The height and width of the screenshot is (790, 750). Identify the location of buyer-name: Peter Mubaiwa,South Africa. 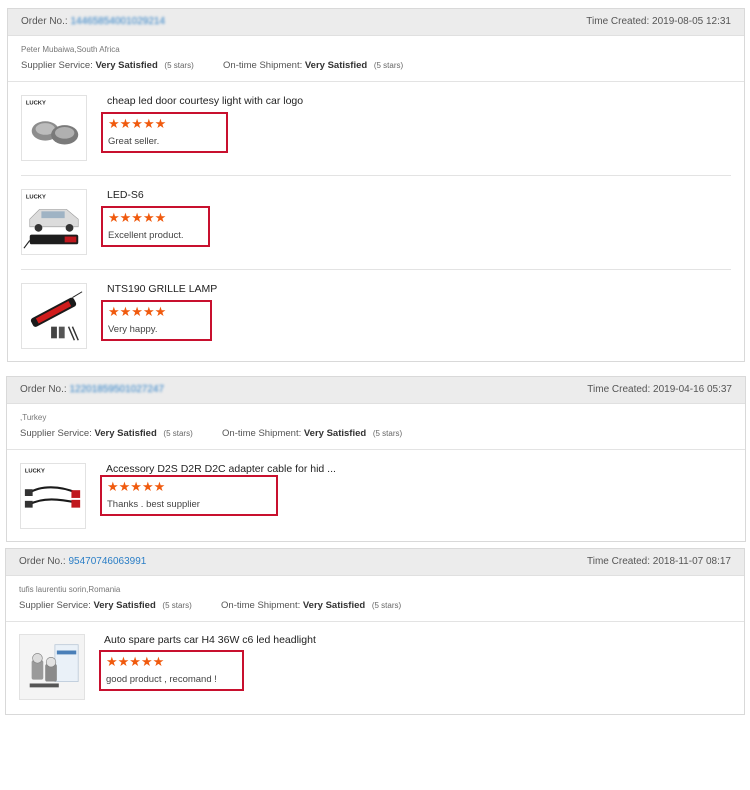
(70, 49).